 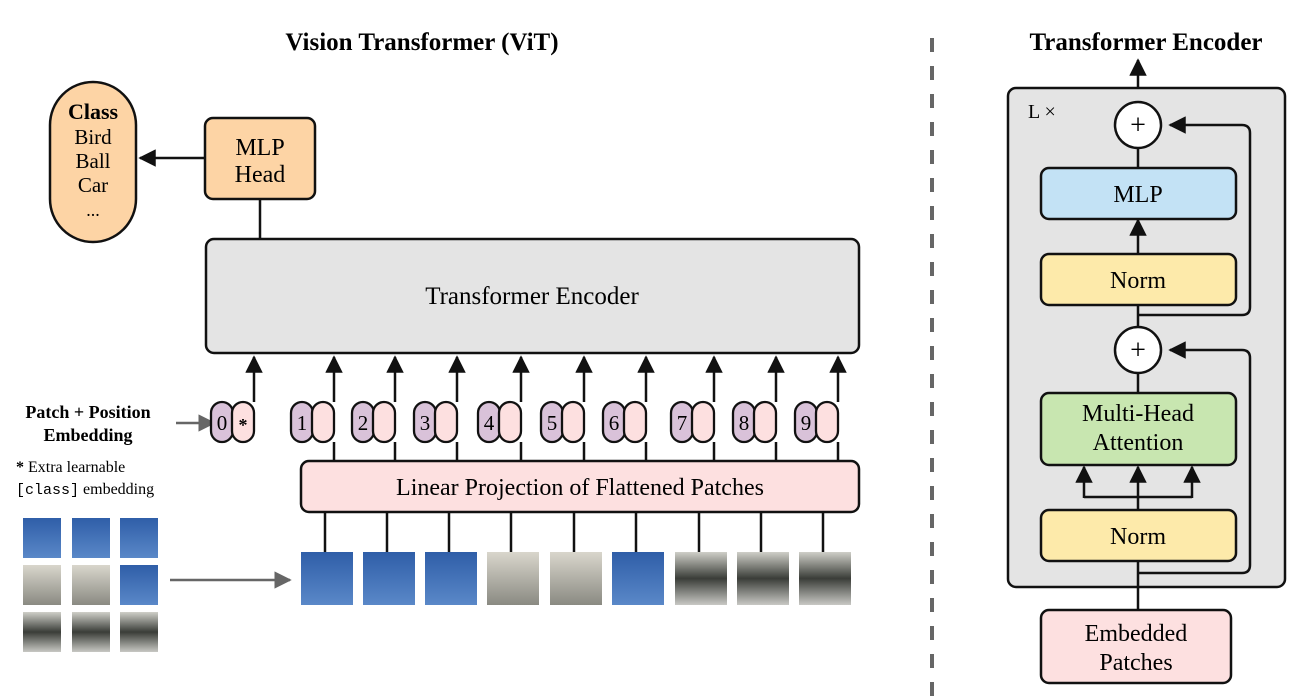 I want to click on position-index: 1, so click(x=302, y=423).